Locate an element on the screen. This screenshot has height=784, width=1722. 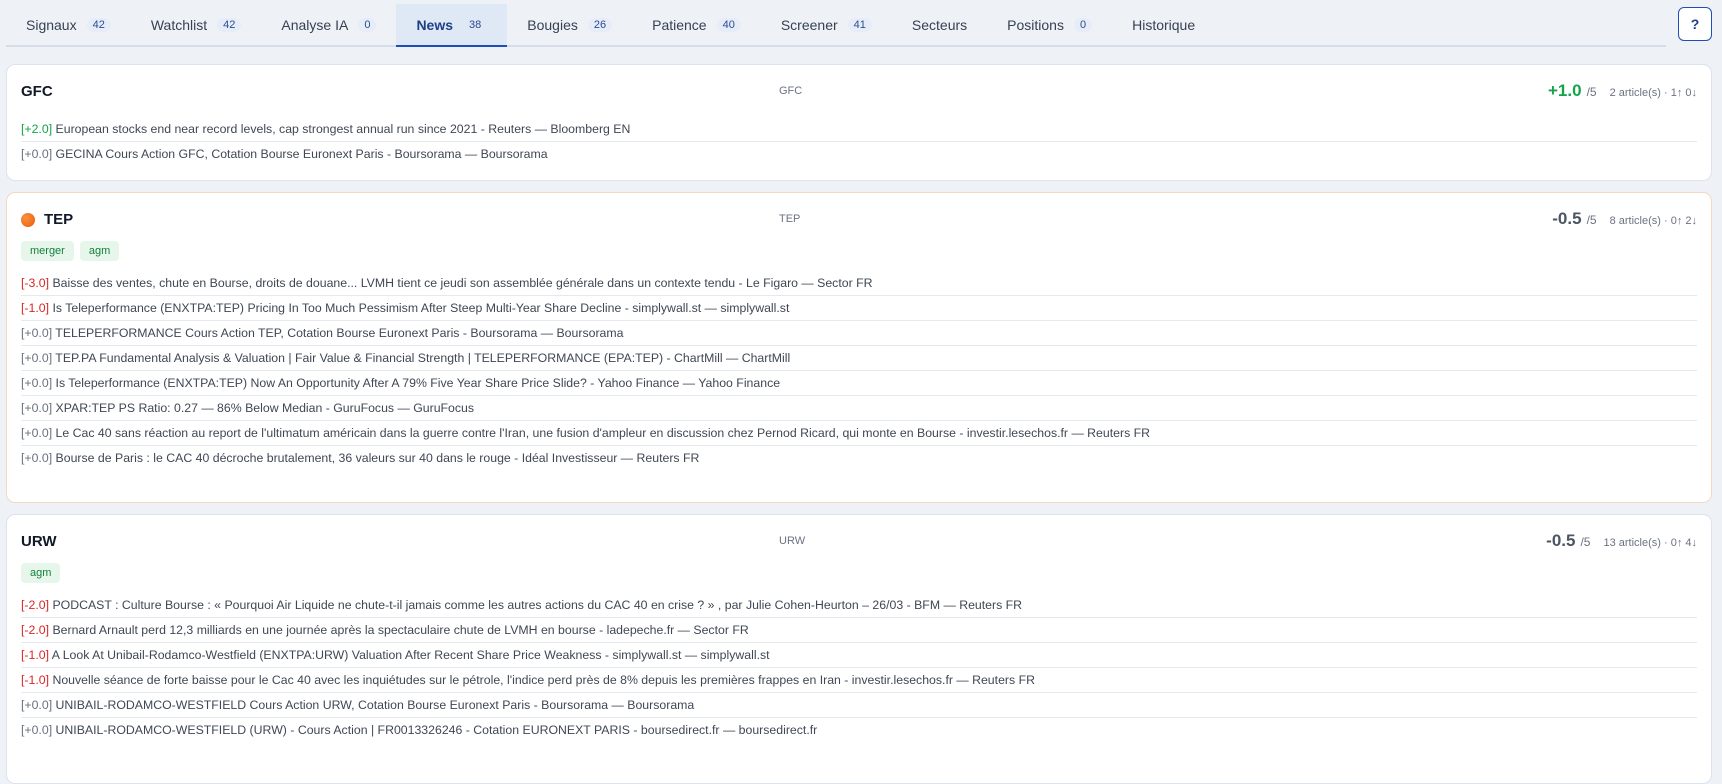
tab-analyse-ia: Analyse IA 0 is located at coordinates (328, 24).